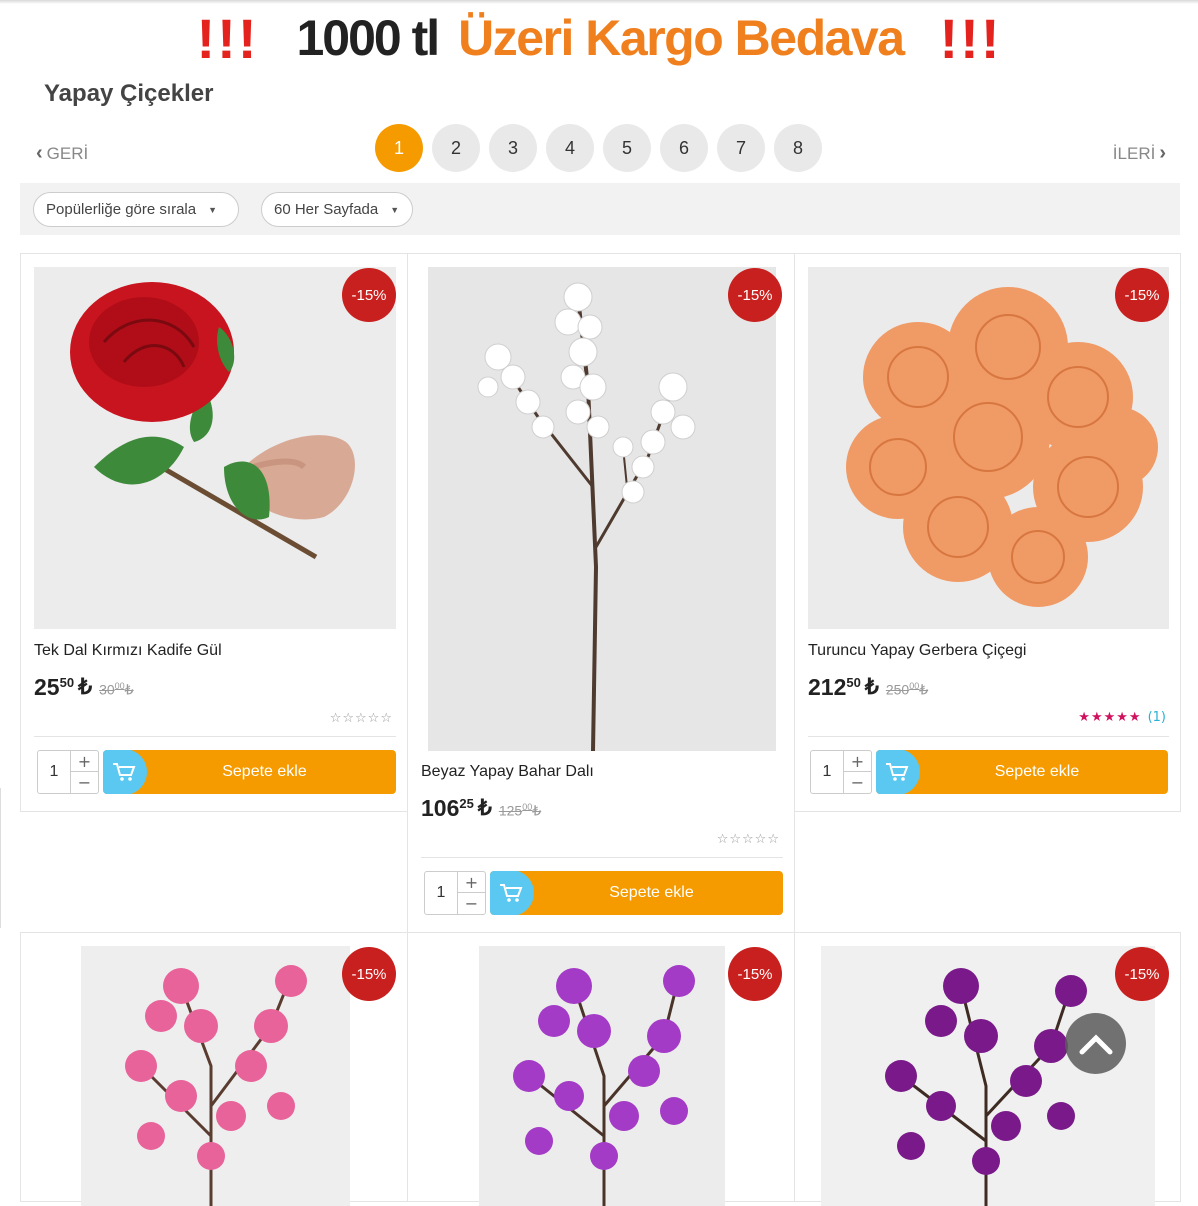 The width and height of the screenshot is (1198, 1206). Describe the element at coordinates (907, 689) in the screenshot. I see `old-price: 25000₺` at that location.